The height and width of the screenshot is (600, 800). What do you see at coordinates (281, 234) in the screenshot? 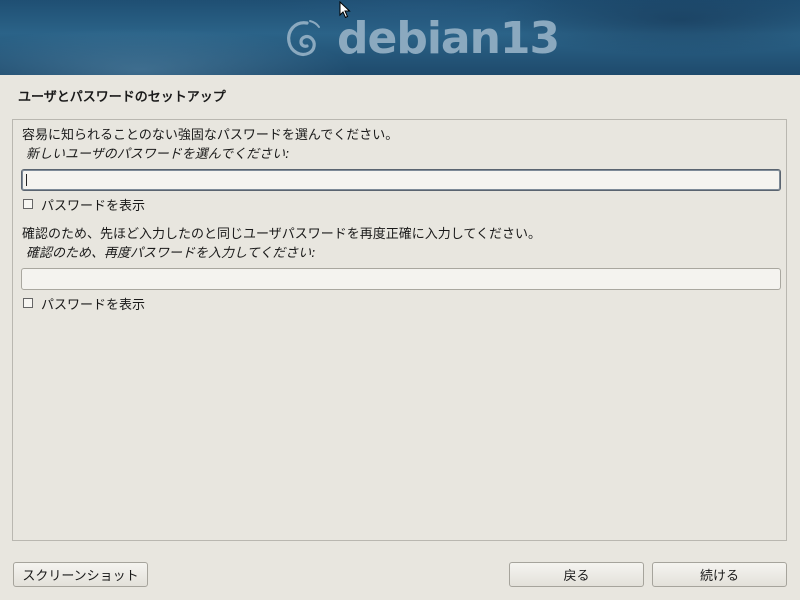
I see `confirm-instructions-text: 確認のため、先ほど入力したのと同じユーザパスワードを再度正確に入力してください。` at bounding box center [281, 234].